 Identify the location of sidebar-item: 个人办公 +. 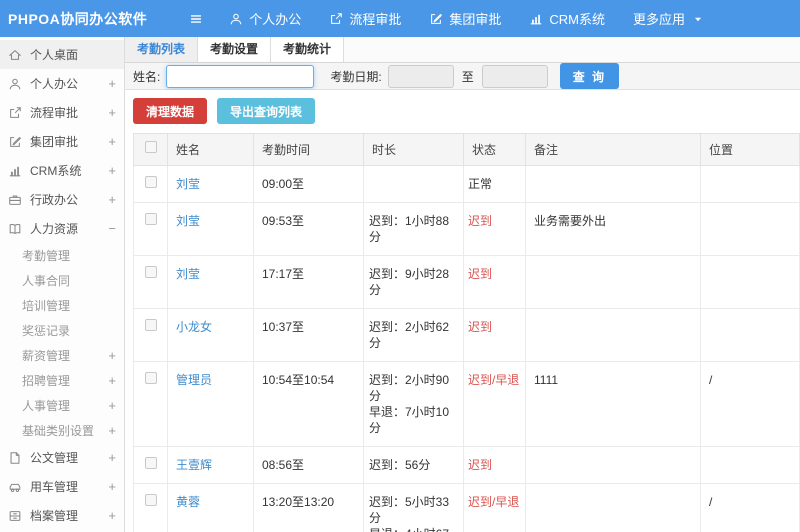
(62, 83).